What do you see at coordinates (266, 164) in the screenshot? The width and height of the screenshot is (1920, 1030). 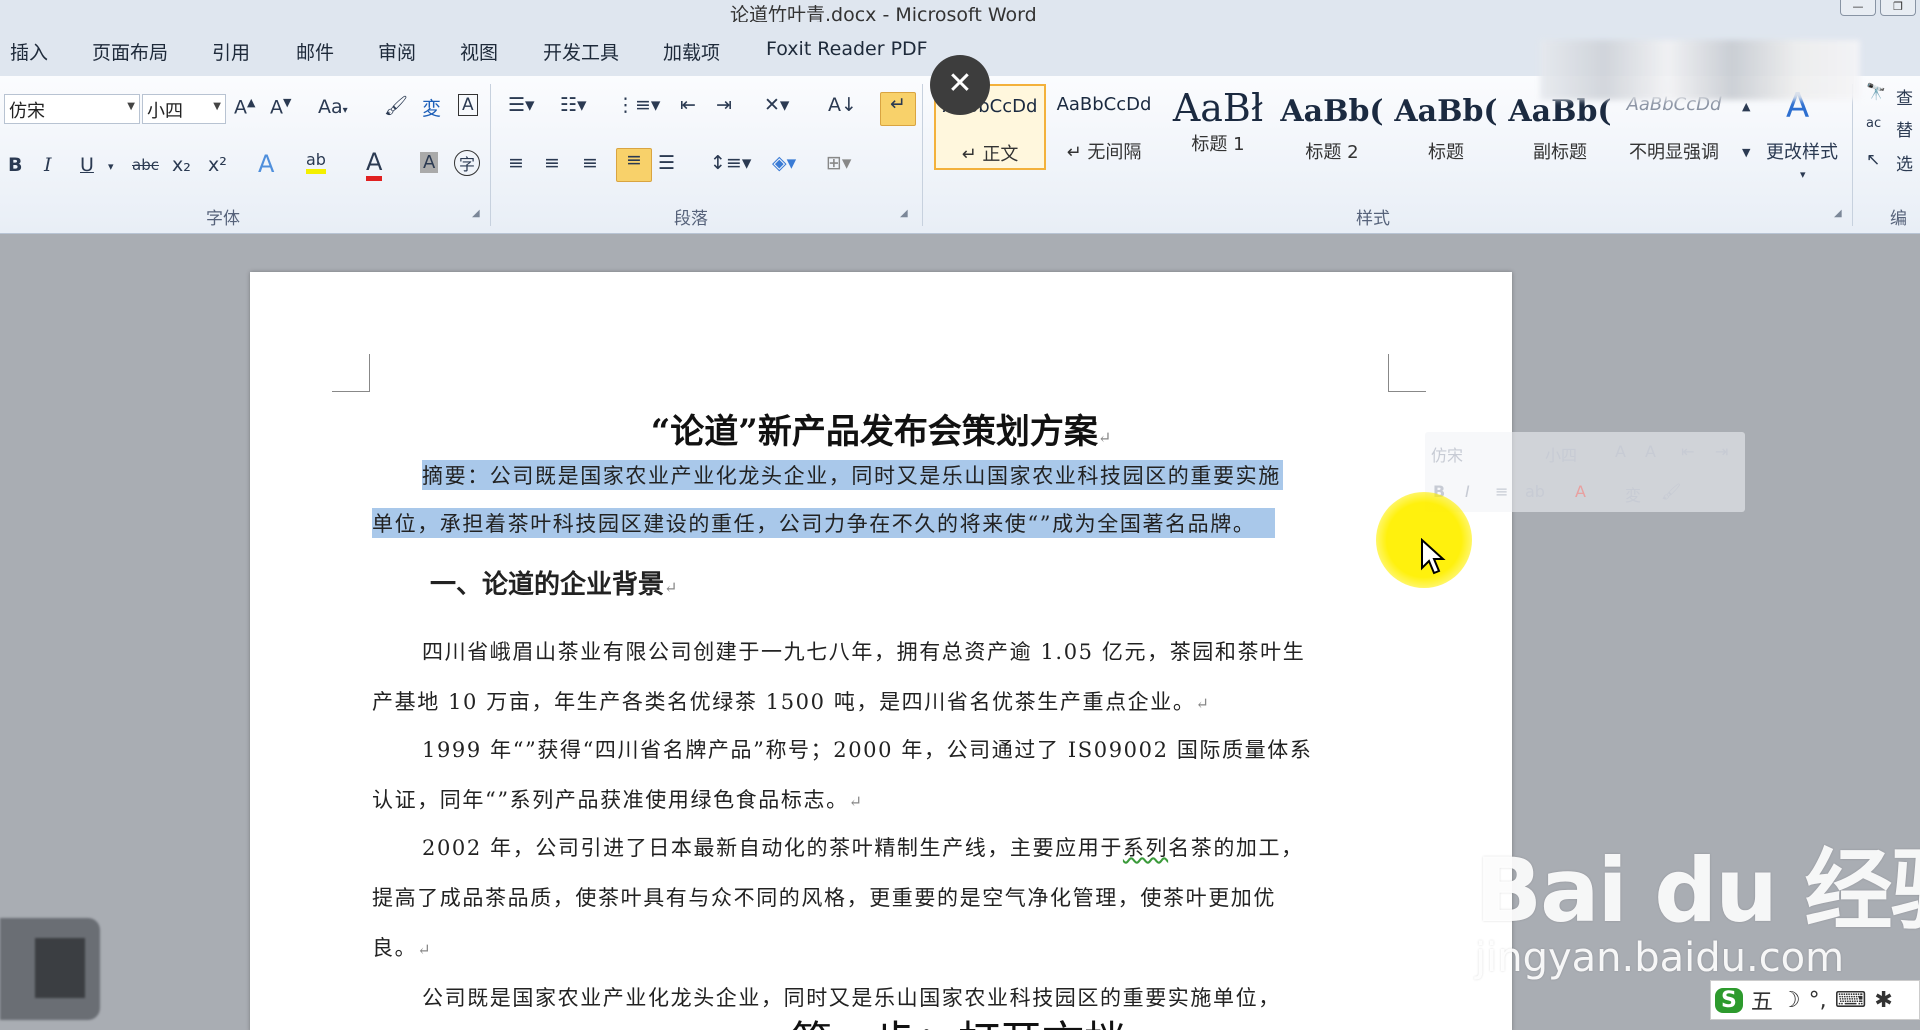 I see `text-effects-icon: A` at bounding box center [266, 164].